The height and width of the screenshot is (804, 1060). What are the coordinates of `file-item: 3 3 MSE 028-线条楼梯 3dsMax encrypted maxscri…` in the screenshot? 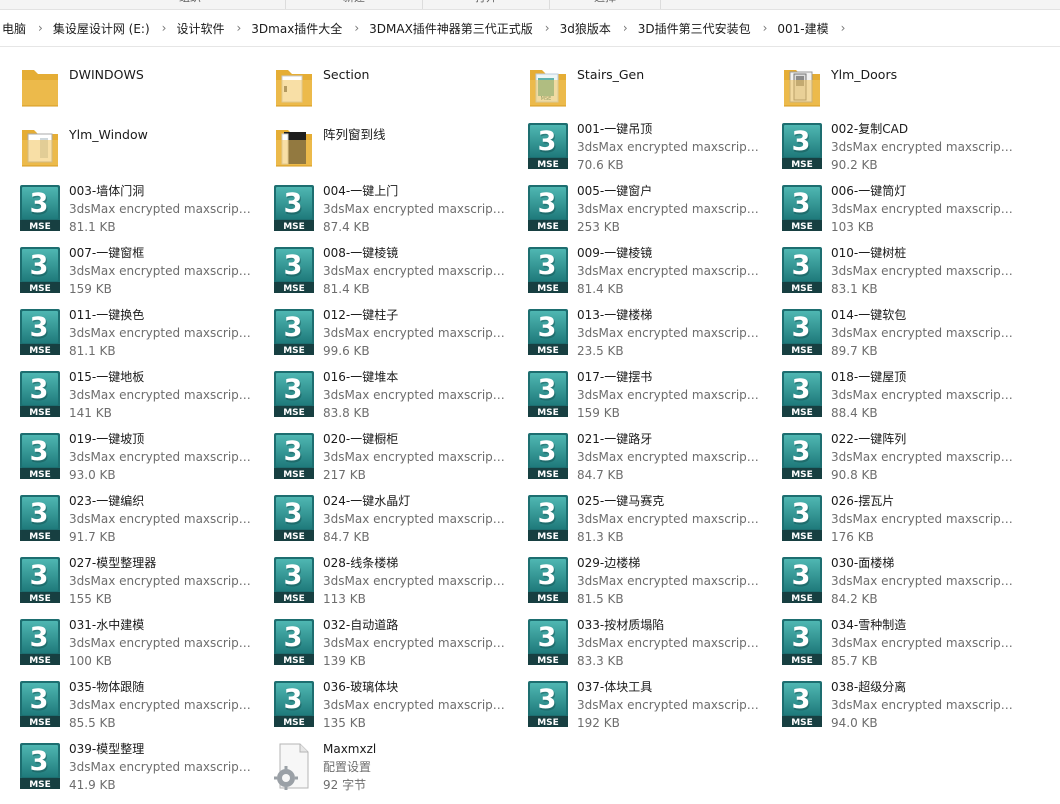 It's located at (381, 580).